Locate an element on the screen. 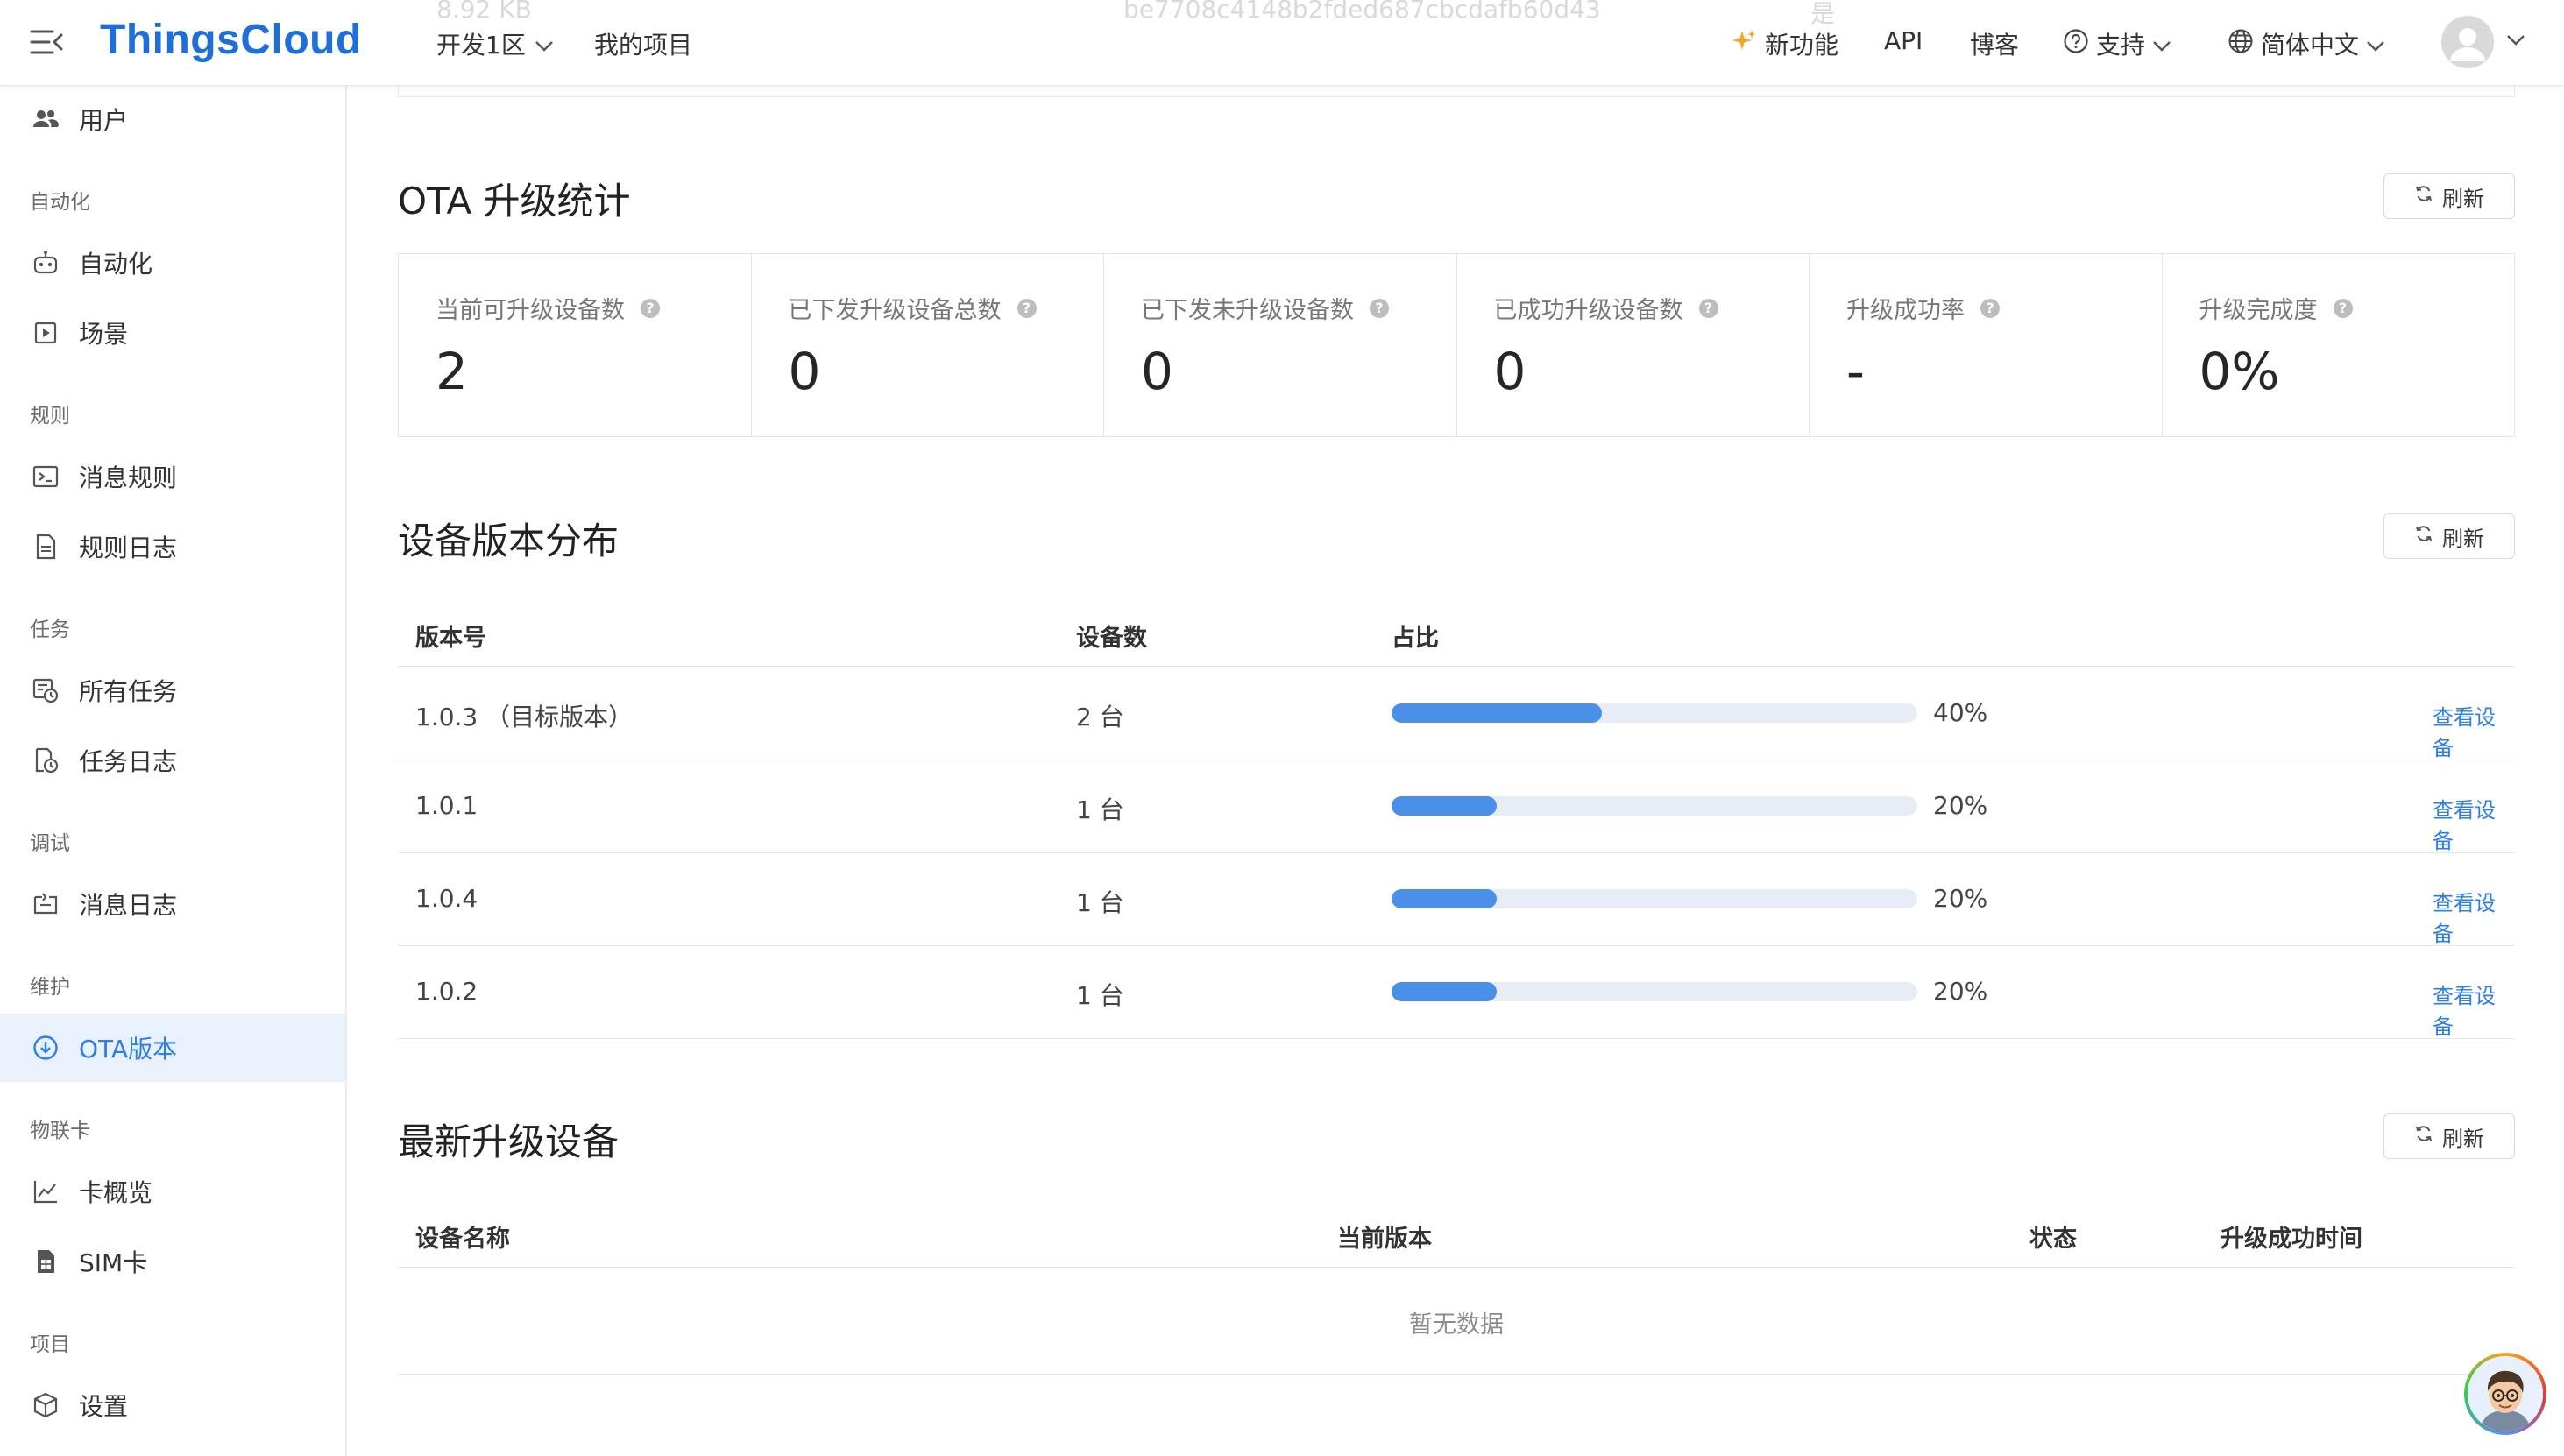 This screenshot has width=2564, height=1456. sidebar-item-label: 所有任务 is located at coordinates (128, 691).